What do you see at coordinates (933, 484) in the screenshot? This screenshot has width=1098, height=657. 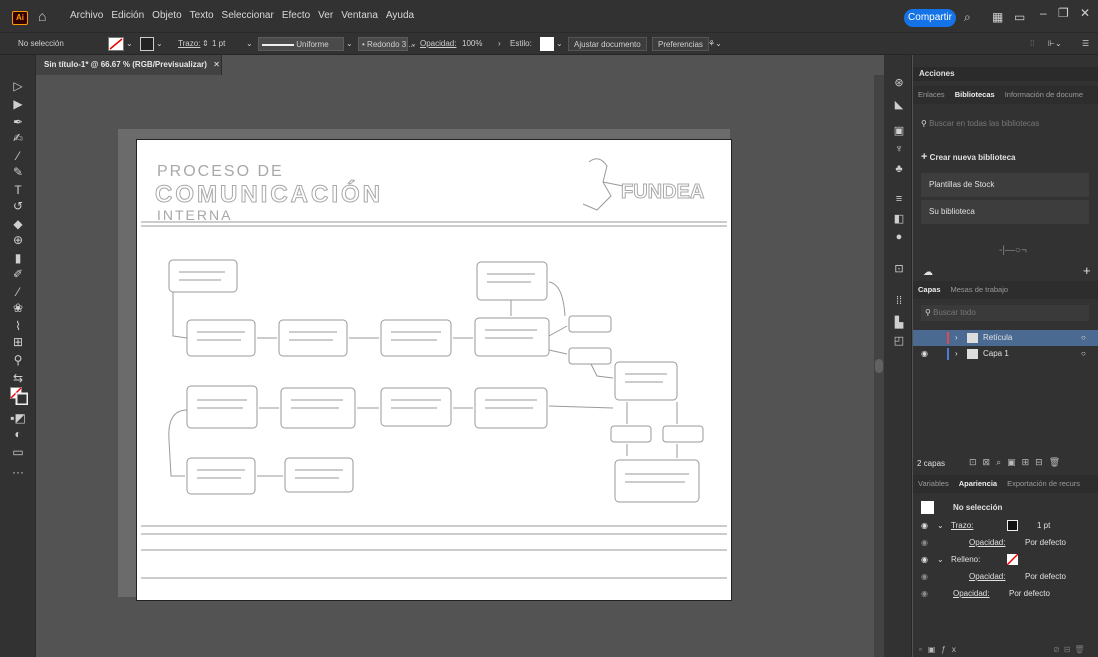 I see `tab-variables: Variables` at bounding box center [933, 484].